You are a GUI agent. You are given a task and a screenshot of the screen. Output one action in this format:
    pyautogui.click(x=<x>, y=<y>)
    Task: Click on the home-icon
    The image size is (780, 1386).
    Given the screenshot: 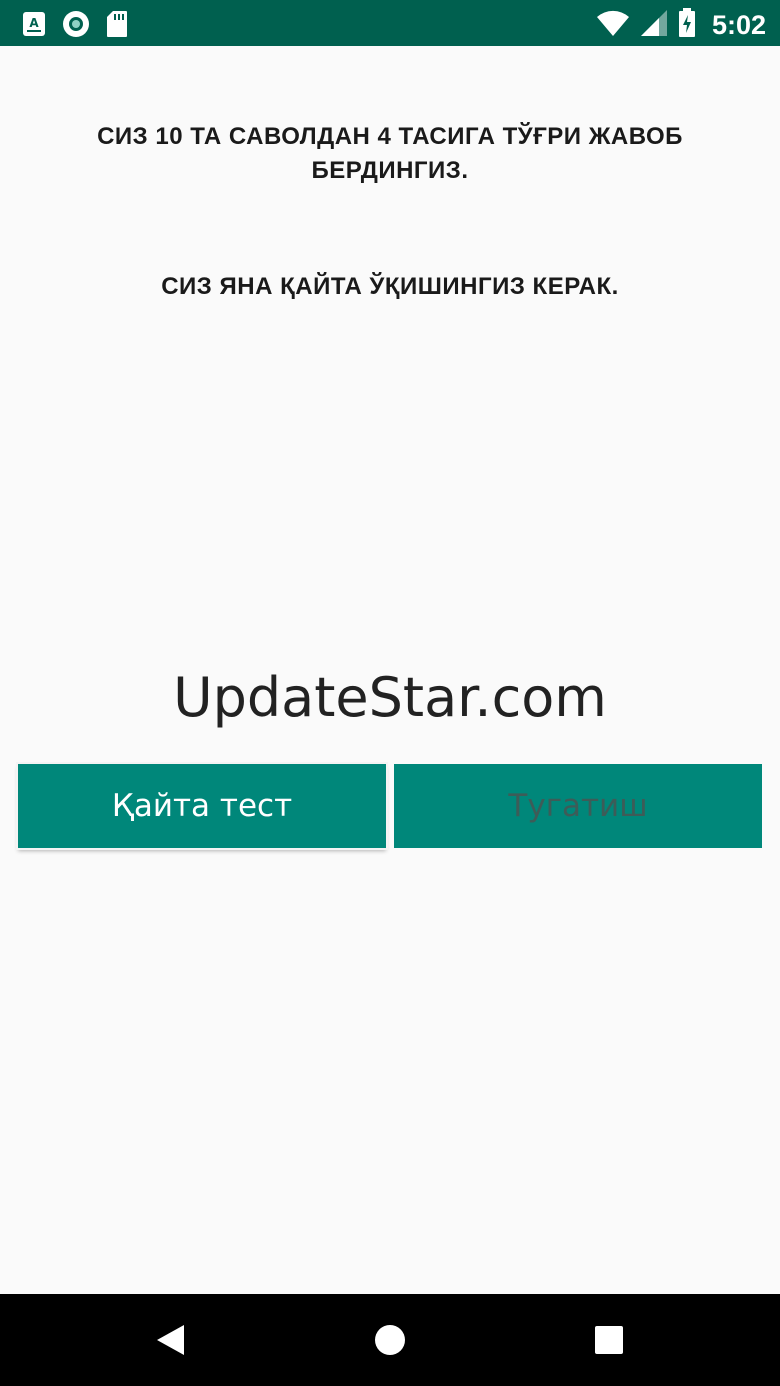 What is the action you would take?
    pyautogui.click(x=390, y=1340)
    